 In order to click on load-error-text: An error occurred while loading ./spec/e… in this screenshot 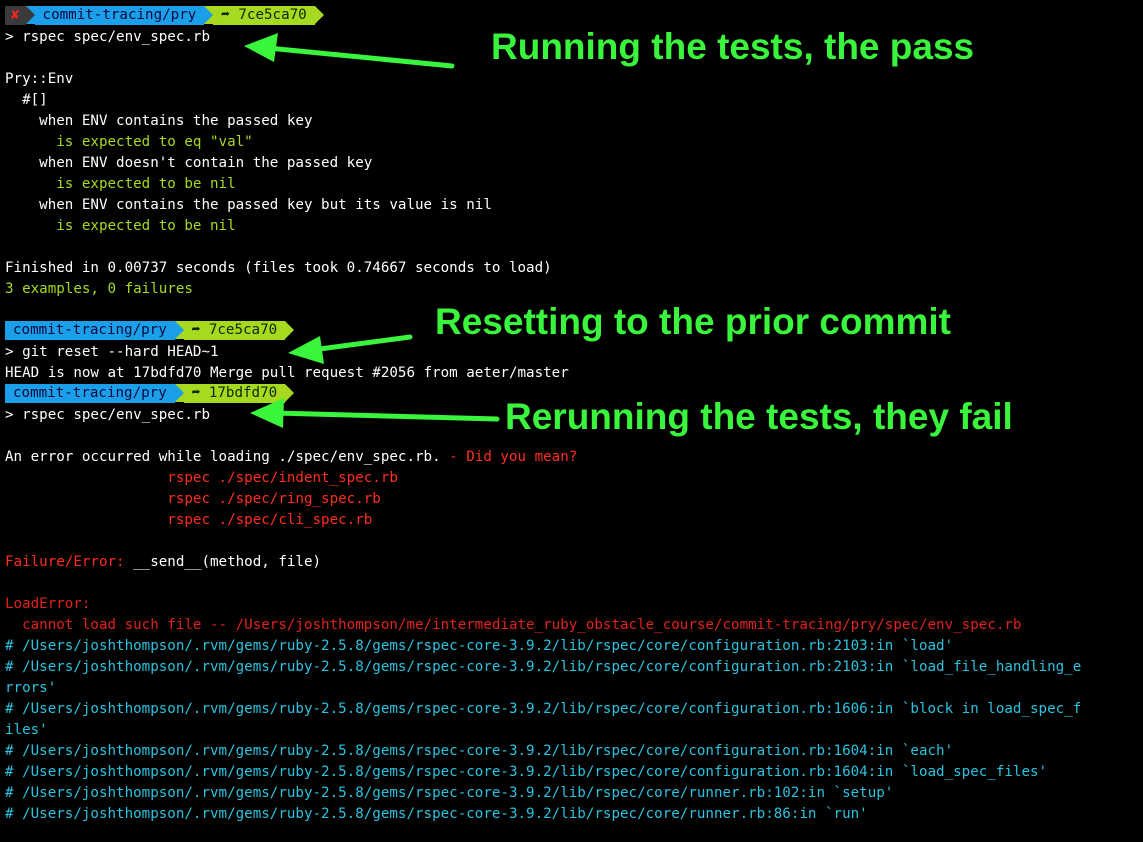, I will do `click(223, 457)`.